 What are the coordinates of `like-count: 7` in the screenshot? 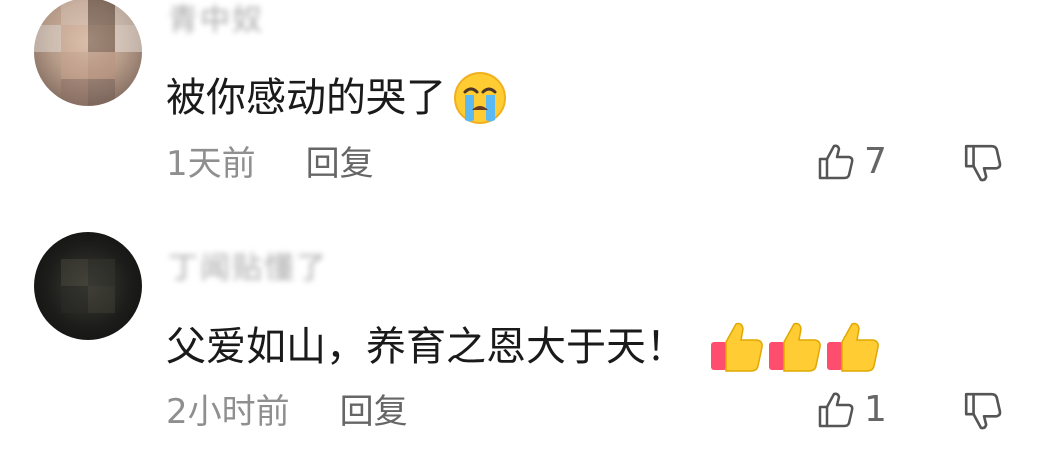 It's located at (875, 161).